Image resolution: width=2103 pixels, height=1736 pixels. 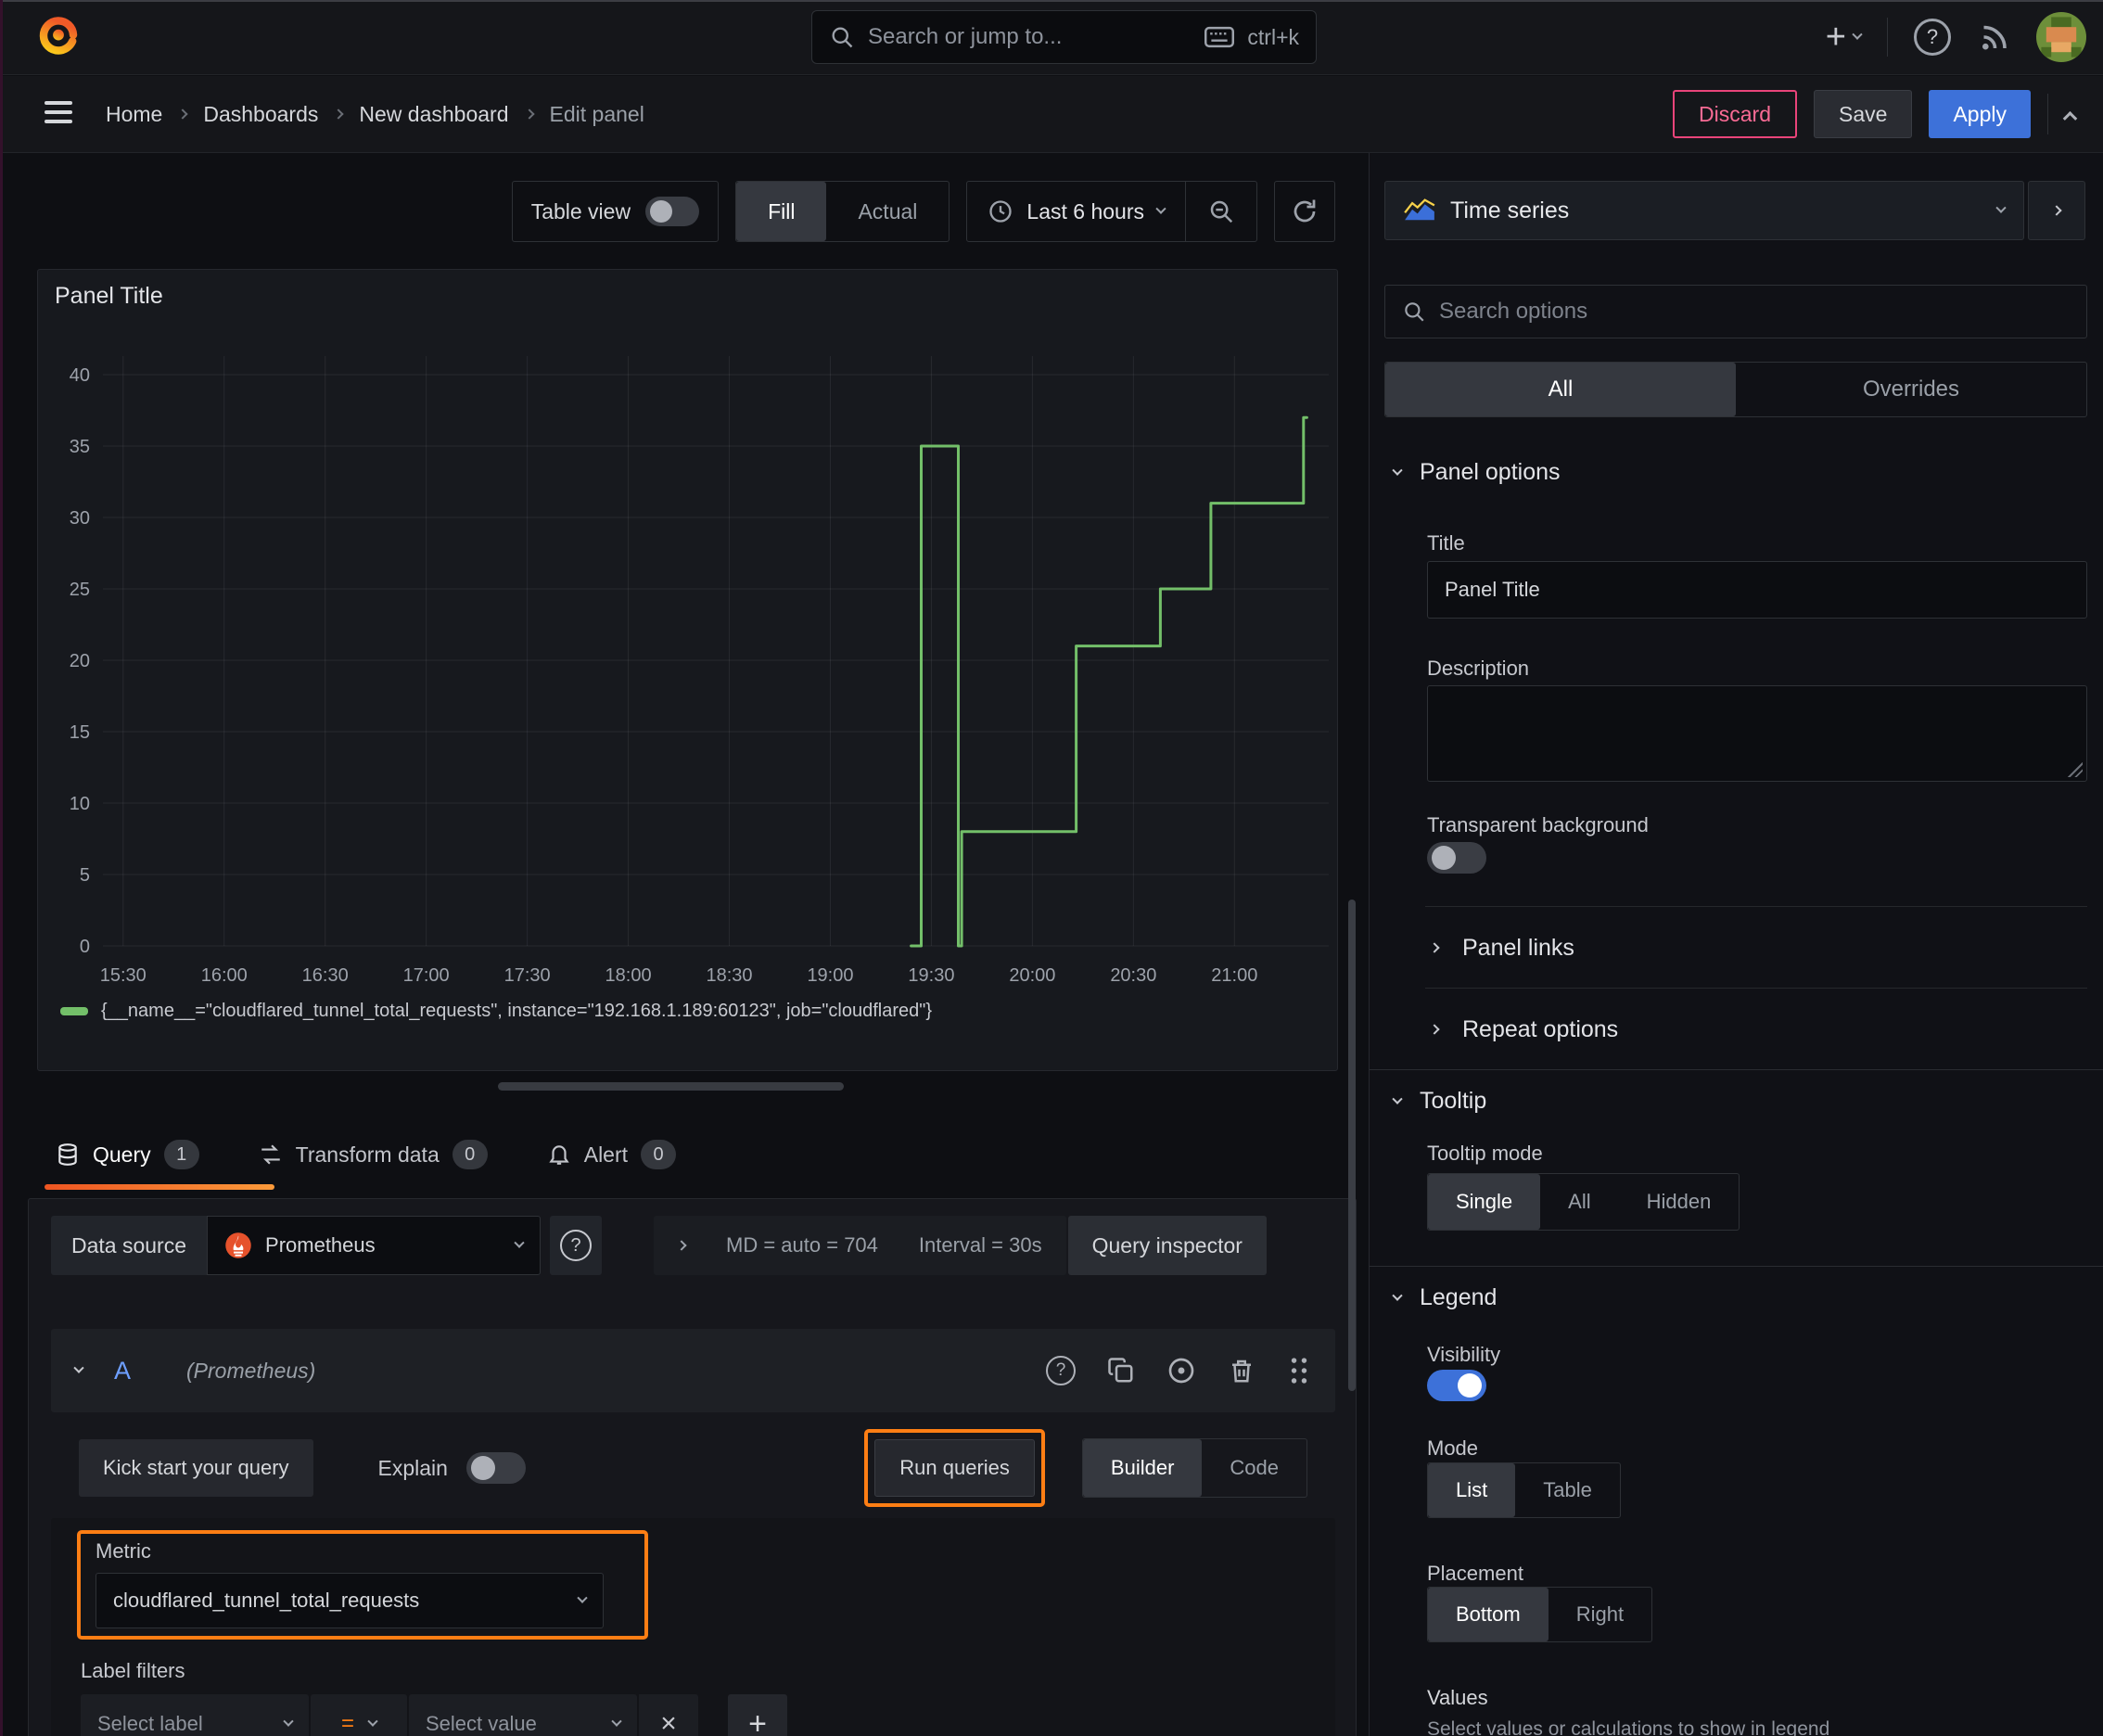 What do you see at coordinates (659, 1154) in the screenshot?
I see `tab-alert-badge: 0` at bounding box center [659, 1154].